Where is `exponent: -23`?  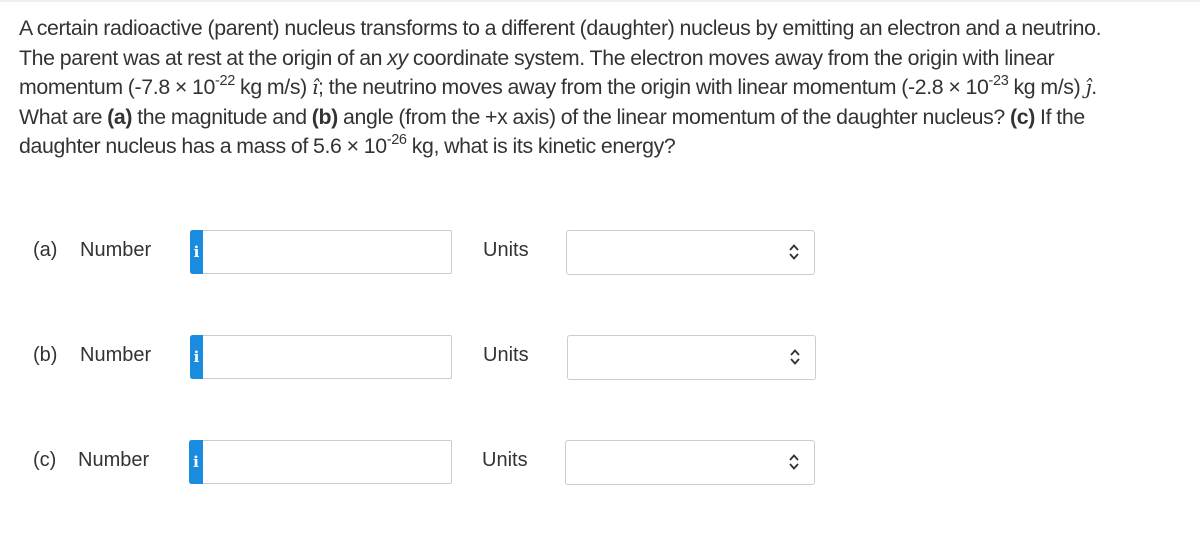 exponent: -23 is located at coordinates (998, 80).